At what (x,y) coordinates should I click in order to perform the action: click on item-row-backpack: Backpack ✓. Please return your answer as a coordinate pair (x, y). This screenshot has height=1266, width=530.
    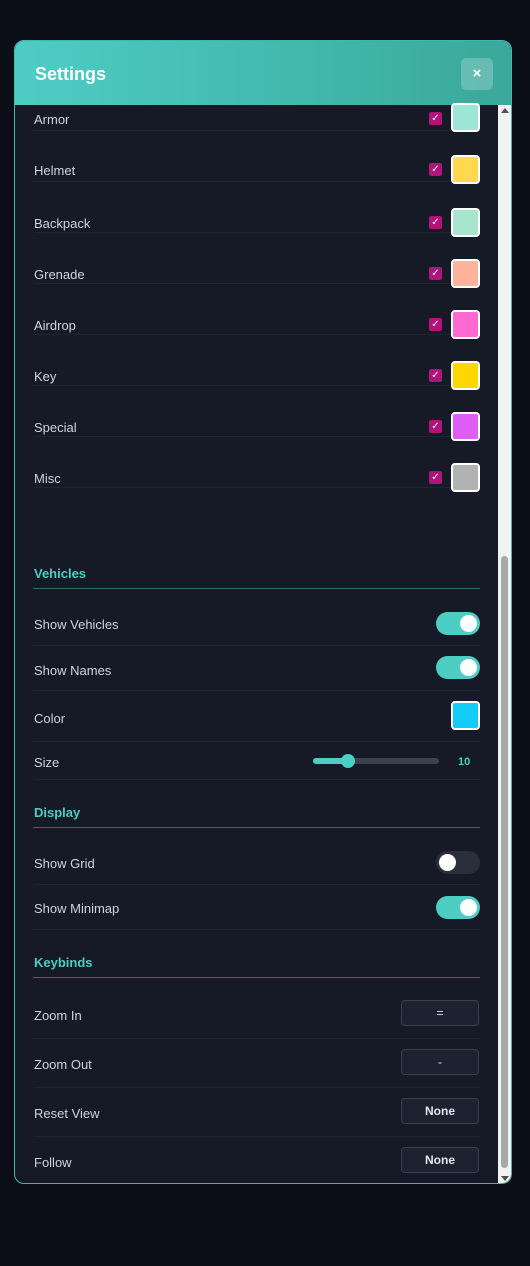
    Looking at the image, I should click on (256, 209).